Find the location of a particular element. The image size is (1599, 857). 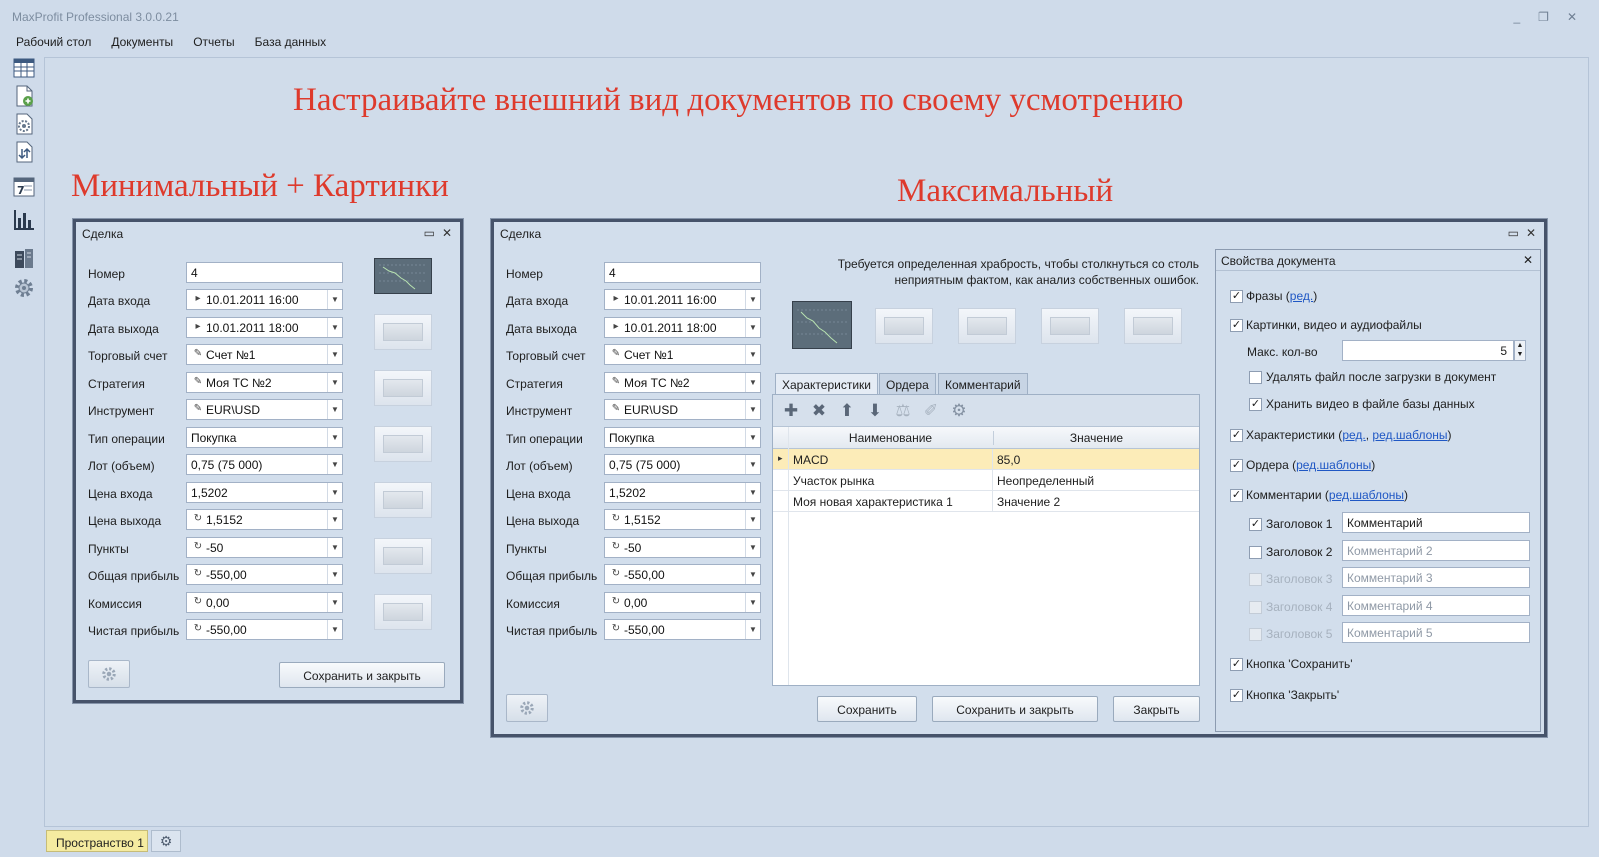

header-5-checkbox is located at coordinates (1255, 634).